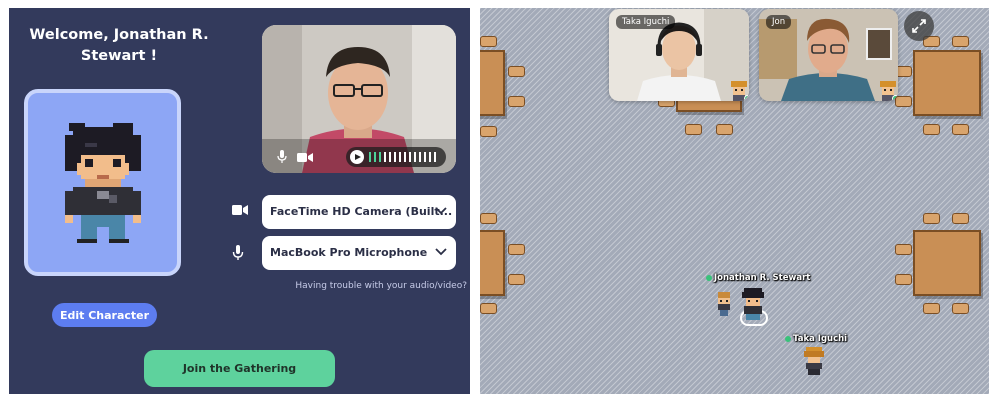  I want to click on microphone-selector-row: MacBook Pro Microphone, so click(344, 253).